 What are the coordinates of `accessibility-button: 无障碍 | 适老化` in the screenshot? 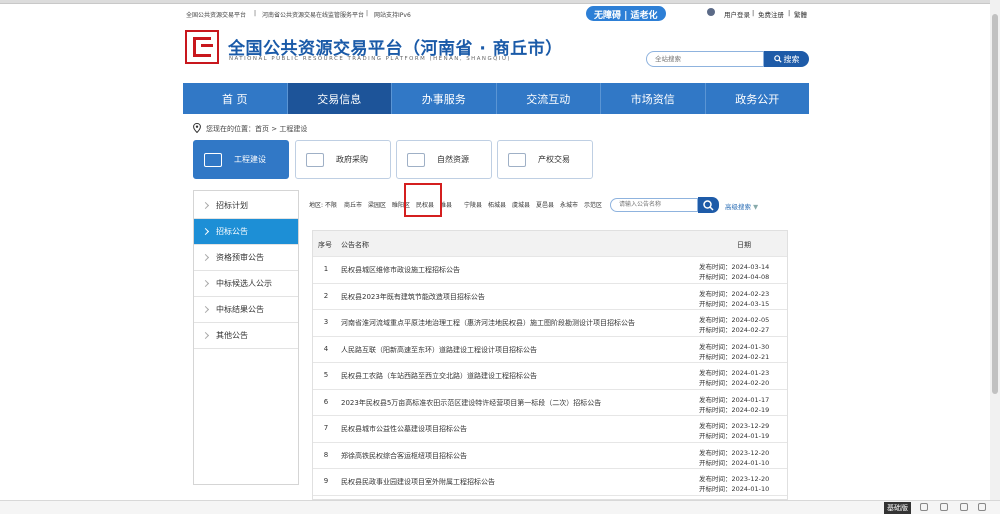 It's located at (626, 13).